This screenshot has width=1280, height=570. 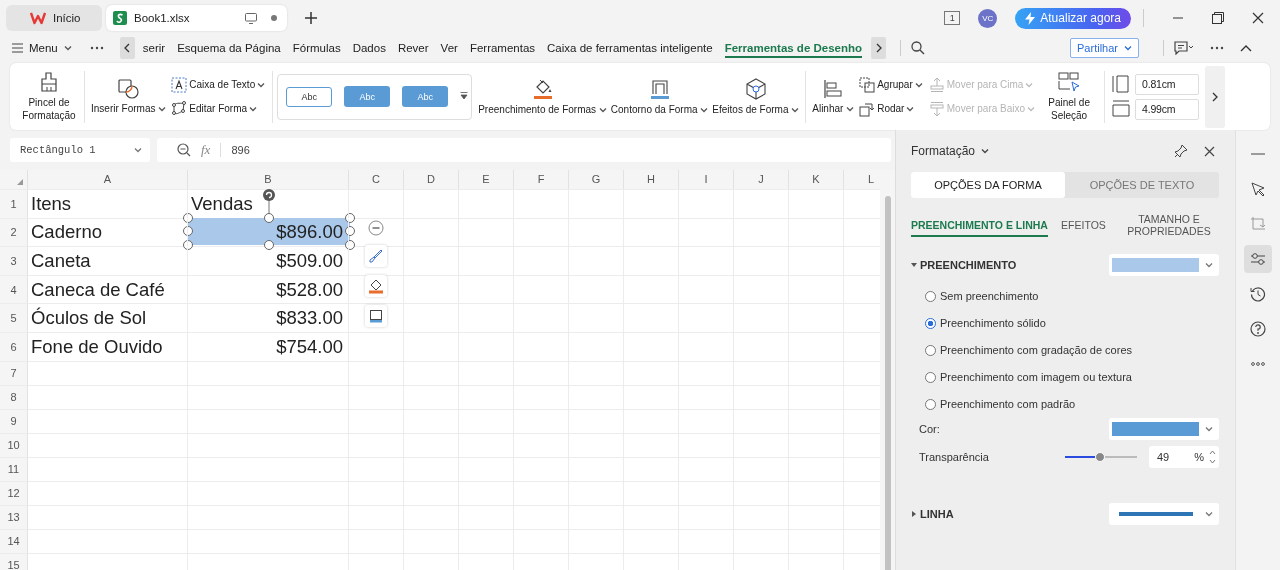 I want to click on text-box-button: Caixa de Texto, so click(x=218, y=84).